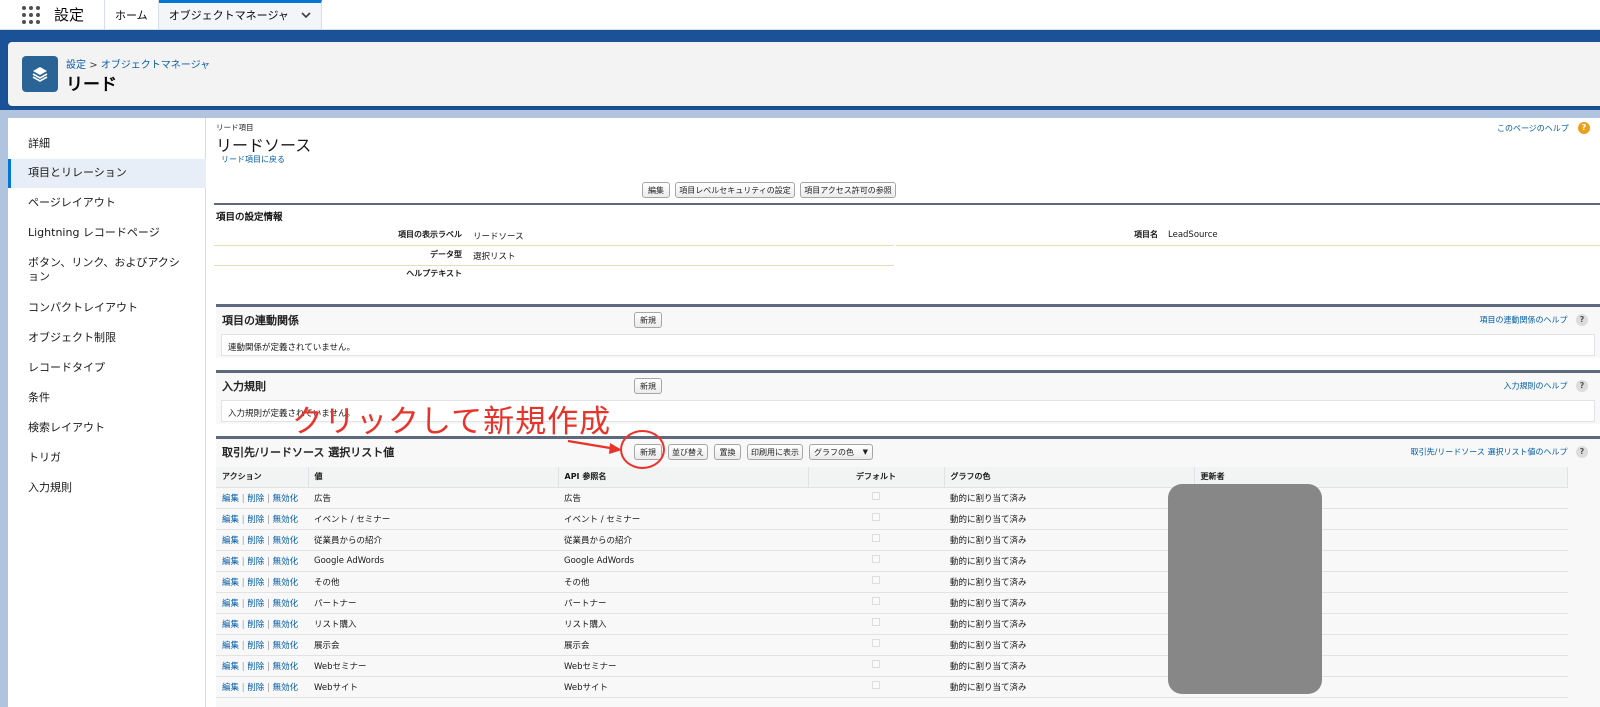  Describe the element at coordinates (656, 190) in the screenshot. I see `edit-button: 編集` at that location.